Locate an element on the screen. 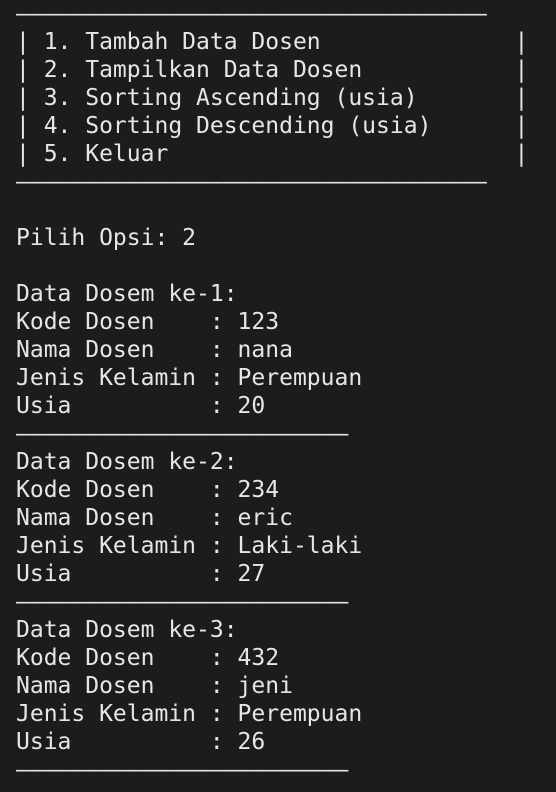 This screenshot has height=792, width=556. record-2-nama: Nama Dosen : eric is located at coordinates (154, 518).